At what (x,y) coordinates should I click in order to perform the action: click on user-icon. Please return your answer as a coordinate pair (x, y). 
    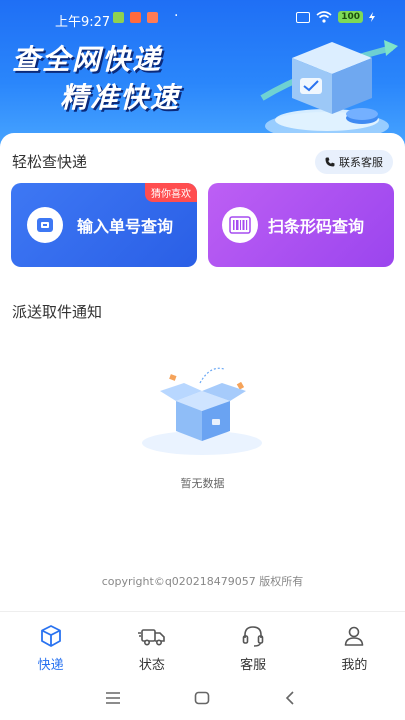
    Looking at the image, I should click on (354, 636).